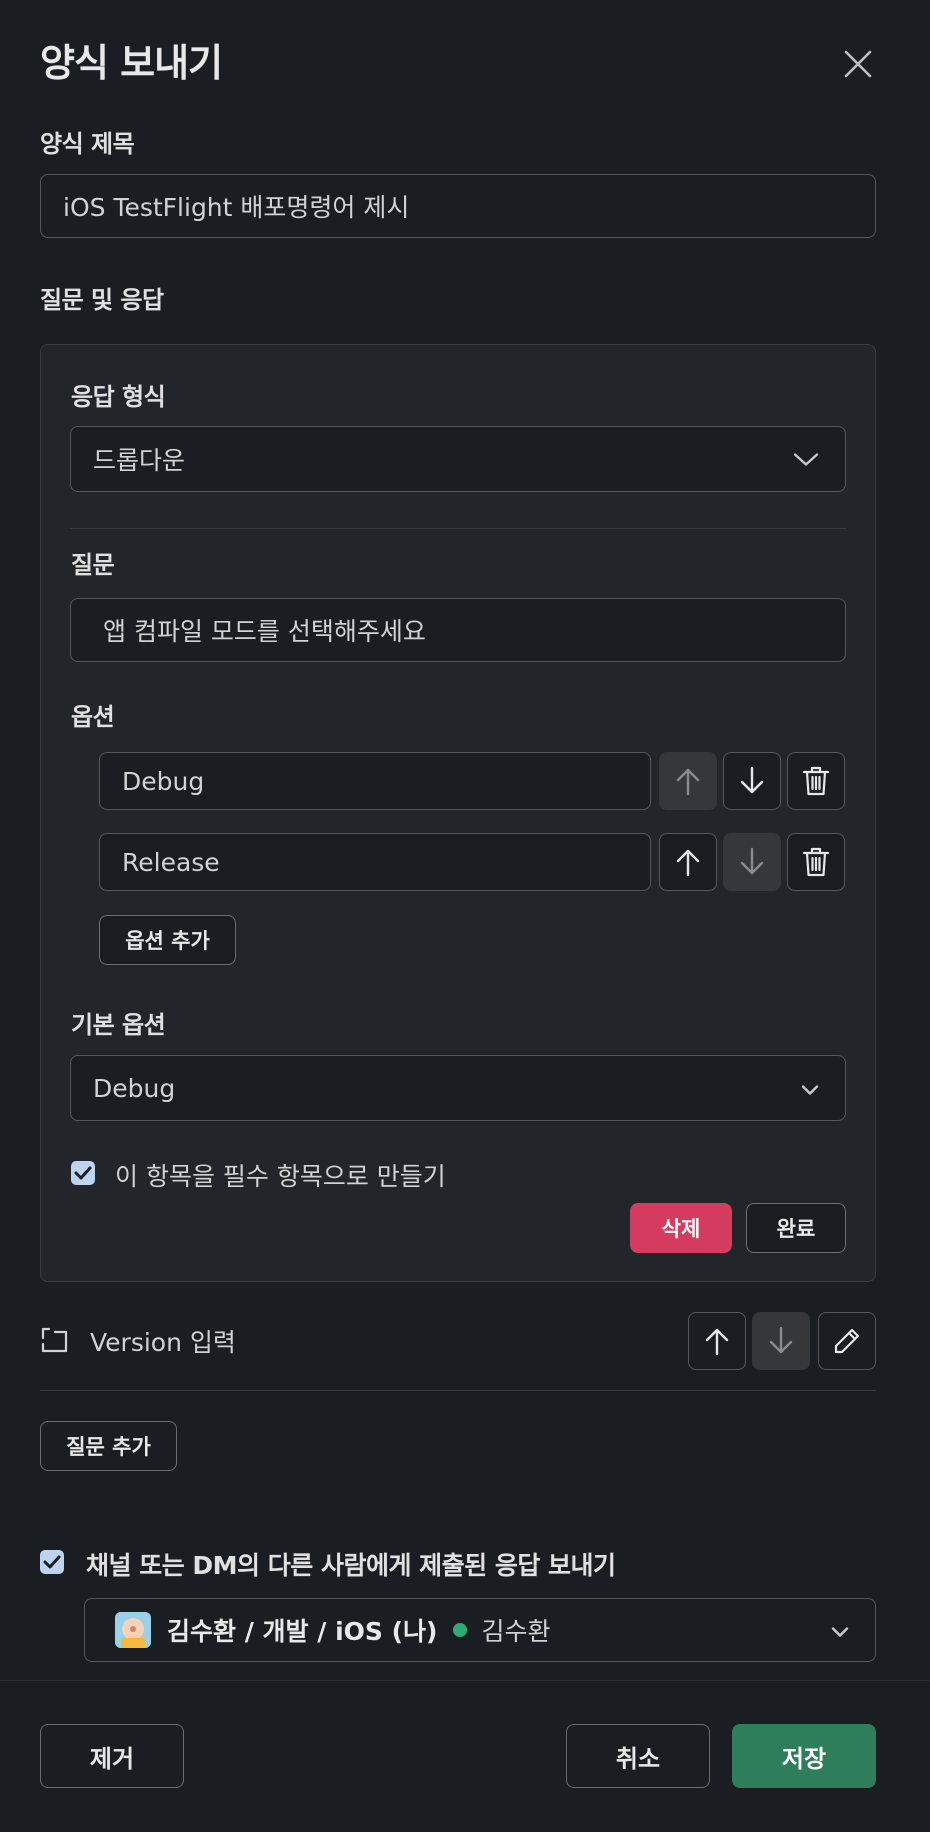  What do you see at coordinates (465, 1680) in the screenshot?
I see `footer-divider` at bounding box center [465, 1680].